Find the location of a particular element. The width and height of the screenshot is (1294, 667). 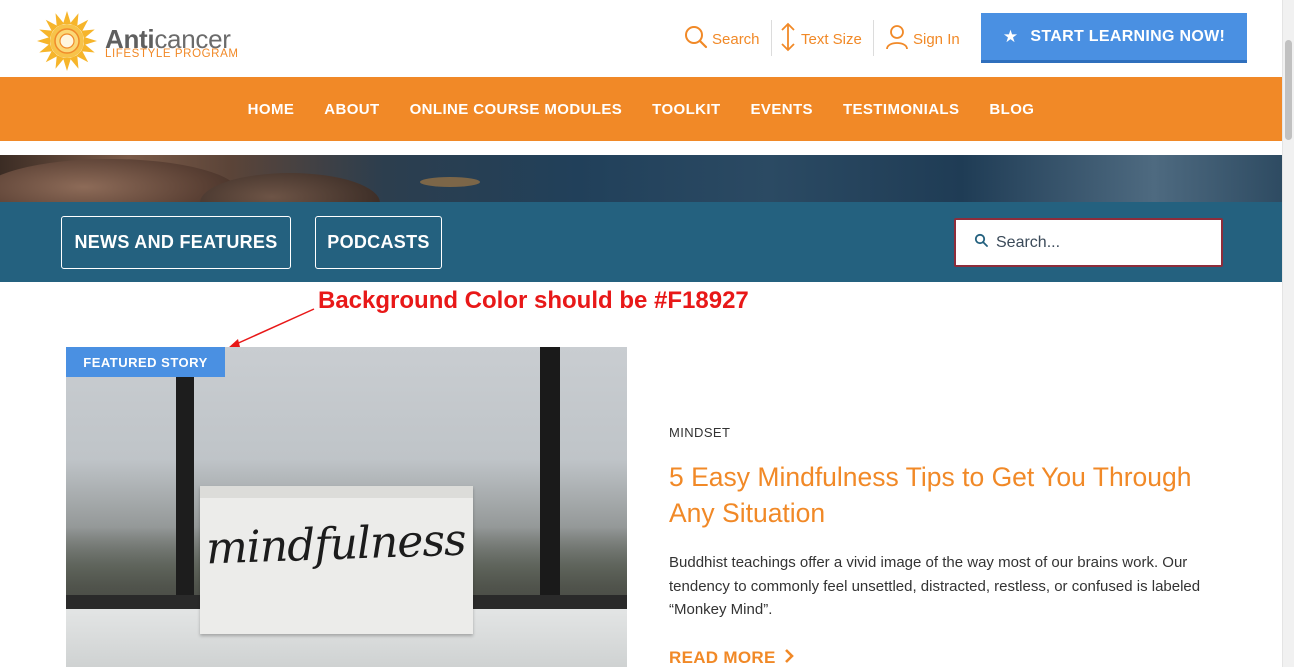

nav-item-home: HOME is located at coordinates (271, 109).